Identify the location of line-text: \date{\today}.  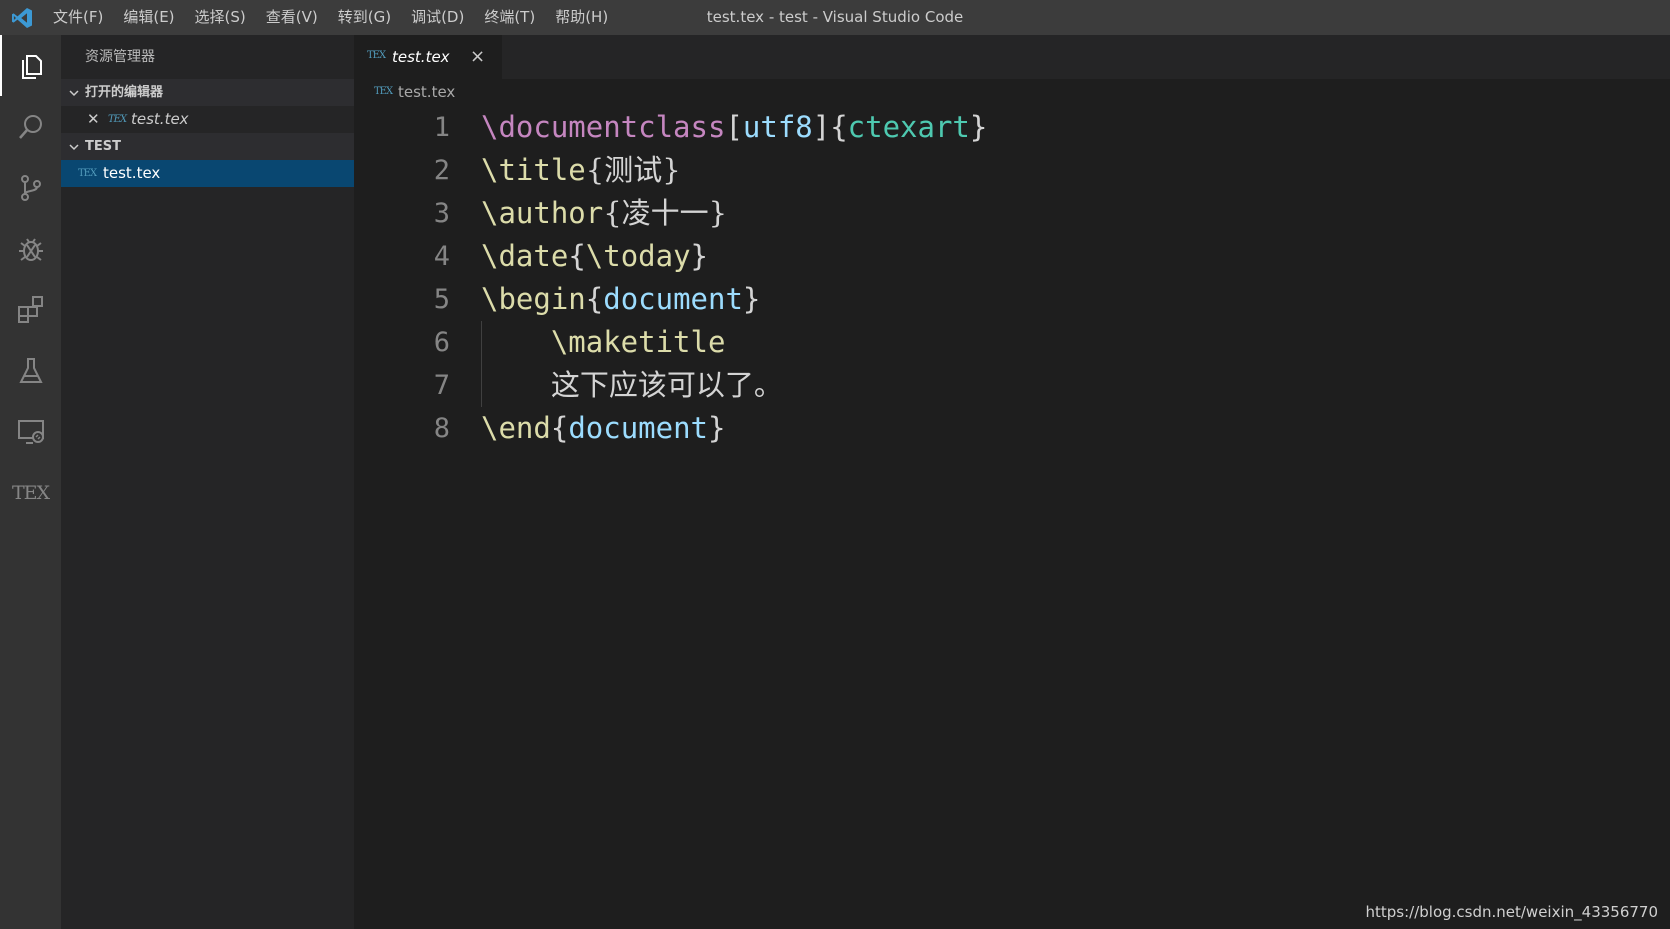
(594, 256).